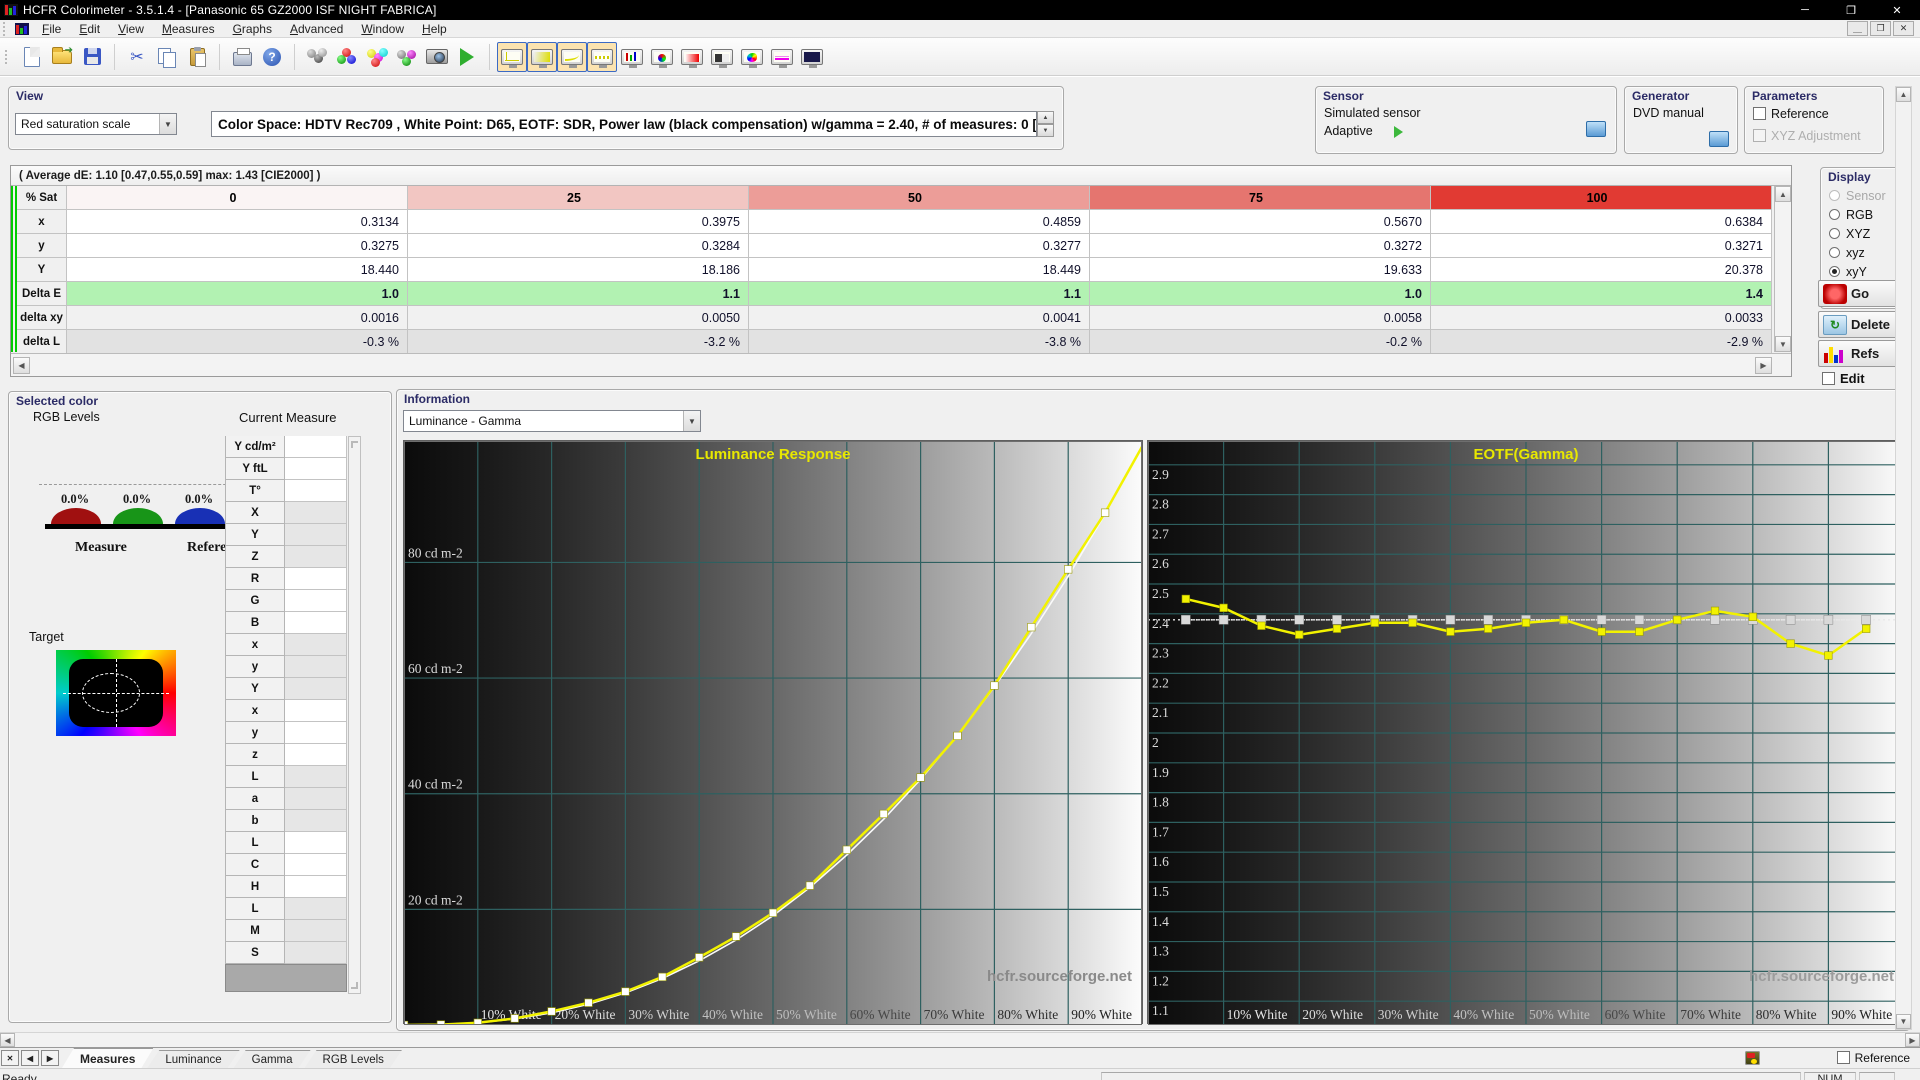 This screenshot has height=1080, width=1920. What do you see at coordinates (1897, 10) in the screenshot?
I see `close-button: ✕` at bounding box center [1897, 10].